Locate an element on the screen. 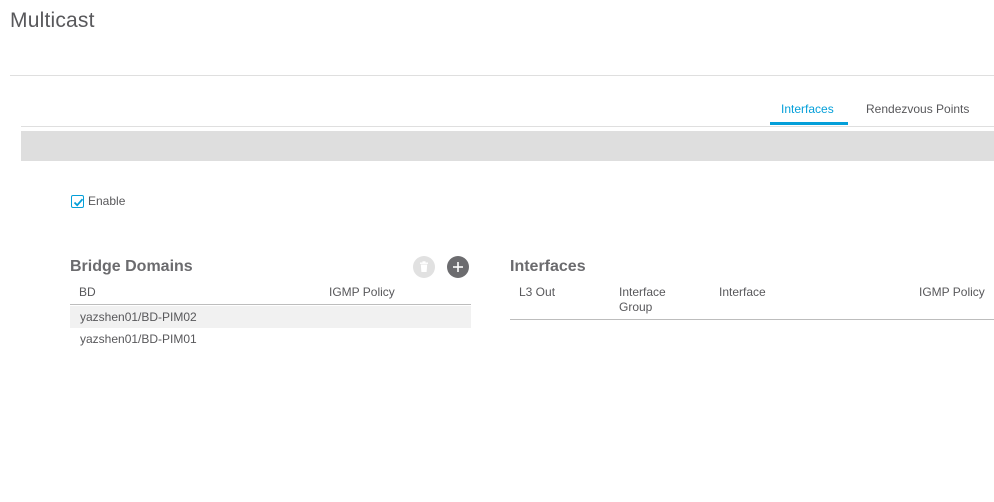 Image resolution: width=994 pixels, height=502 pixels. tab-interfaces: Interfaces is located at coordinates (807, 109).